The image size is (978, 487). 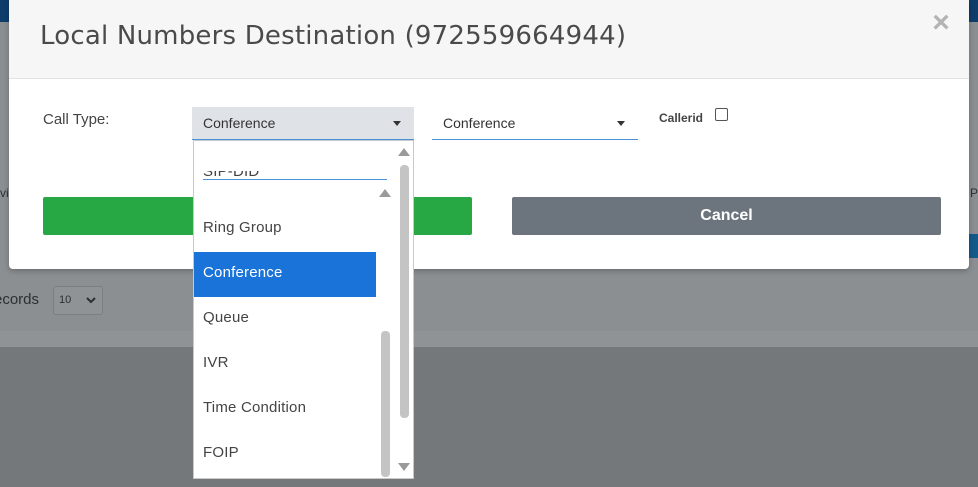 What do you see at coordinates (681, 118) in the screenshot?
I see `callerid-label: Callerid` at bounding box center [681, 118].